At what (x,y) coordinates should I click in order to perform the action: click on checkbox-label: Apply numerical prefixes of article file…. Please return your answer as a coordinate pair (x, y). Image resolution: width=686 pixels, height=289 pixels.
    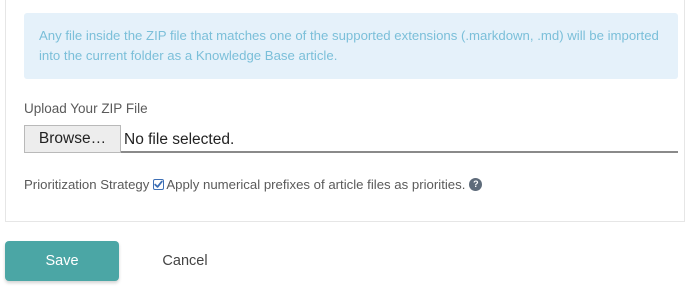
    Looking at the image, I should click on (315, 184).